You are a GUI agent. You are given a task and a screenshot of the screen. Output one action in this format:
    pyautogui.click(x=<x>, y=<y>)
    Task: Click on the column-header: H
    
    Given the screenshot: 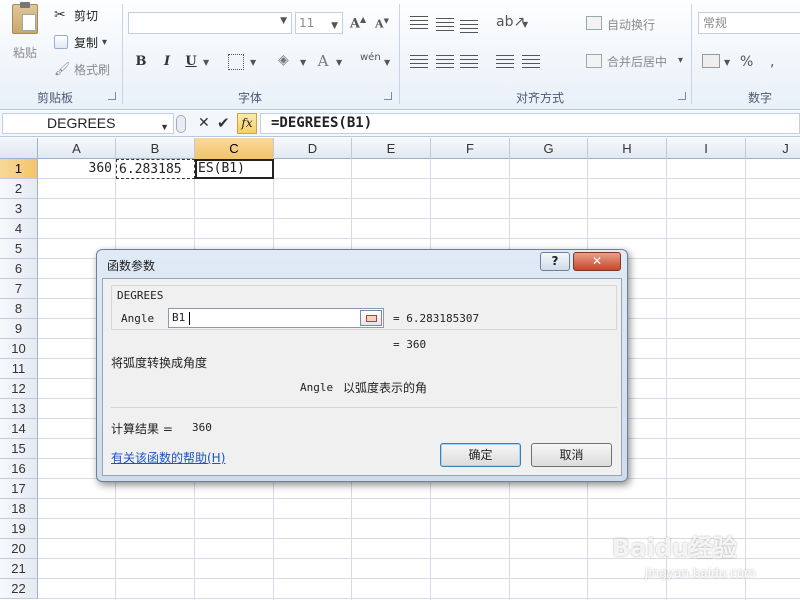 What is the action you would take?
    pyautogui.click(x=627, y=148)
    